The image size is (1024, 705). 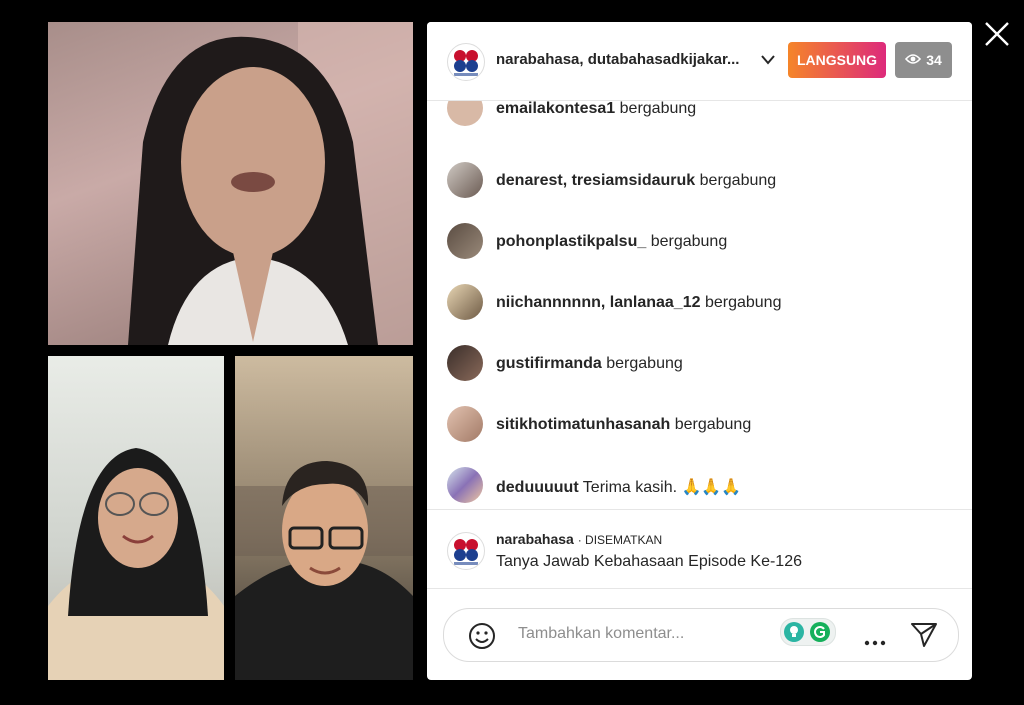 I want to click on list-item: sitikhotimatunhasanah bergabung, so click(x=699, y=426).